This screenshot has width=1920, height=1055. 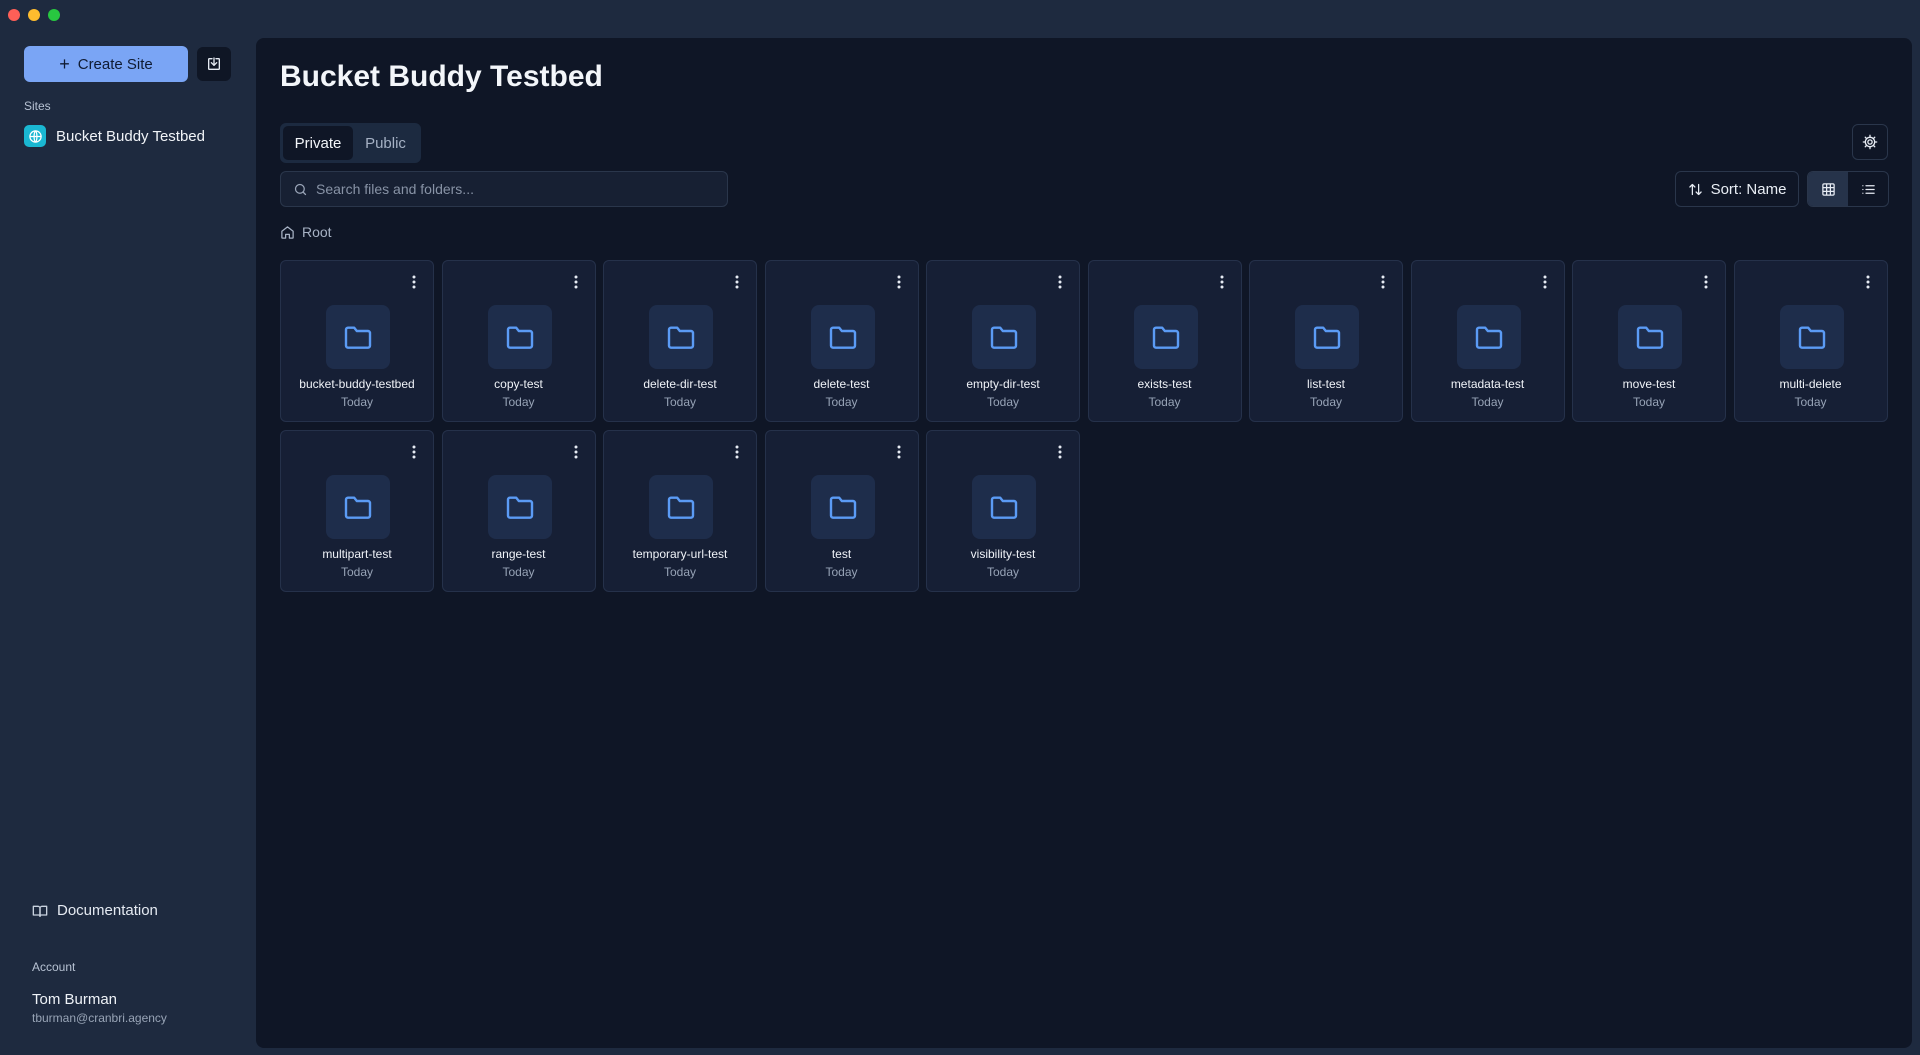 What do you see at coordinates (521, 189) in the screenshot?
I see `search-input` at bounding box center [521, 189].